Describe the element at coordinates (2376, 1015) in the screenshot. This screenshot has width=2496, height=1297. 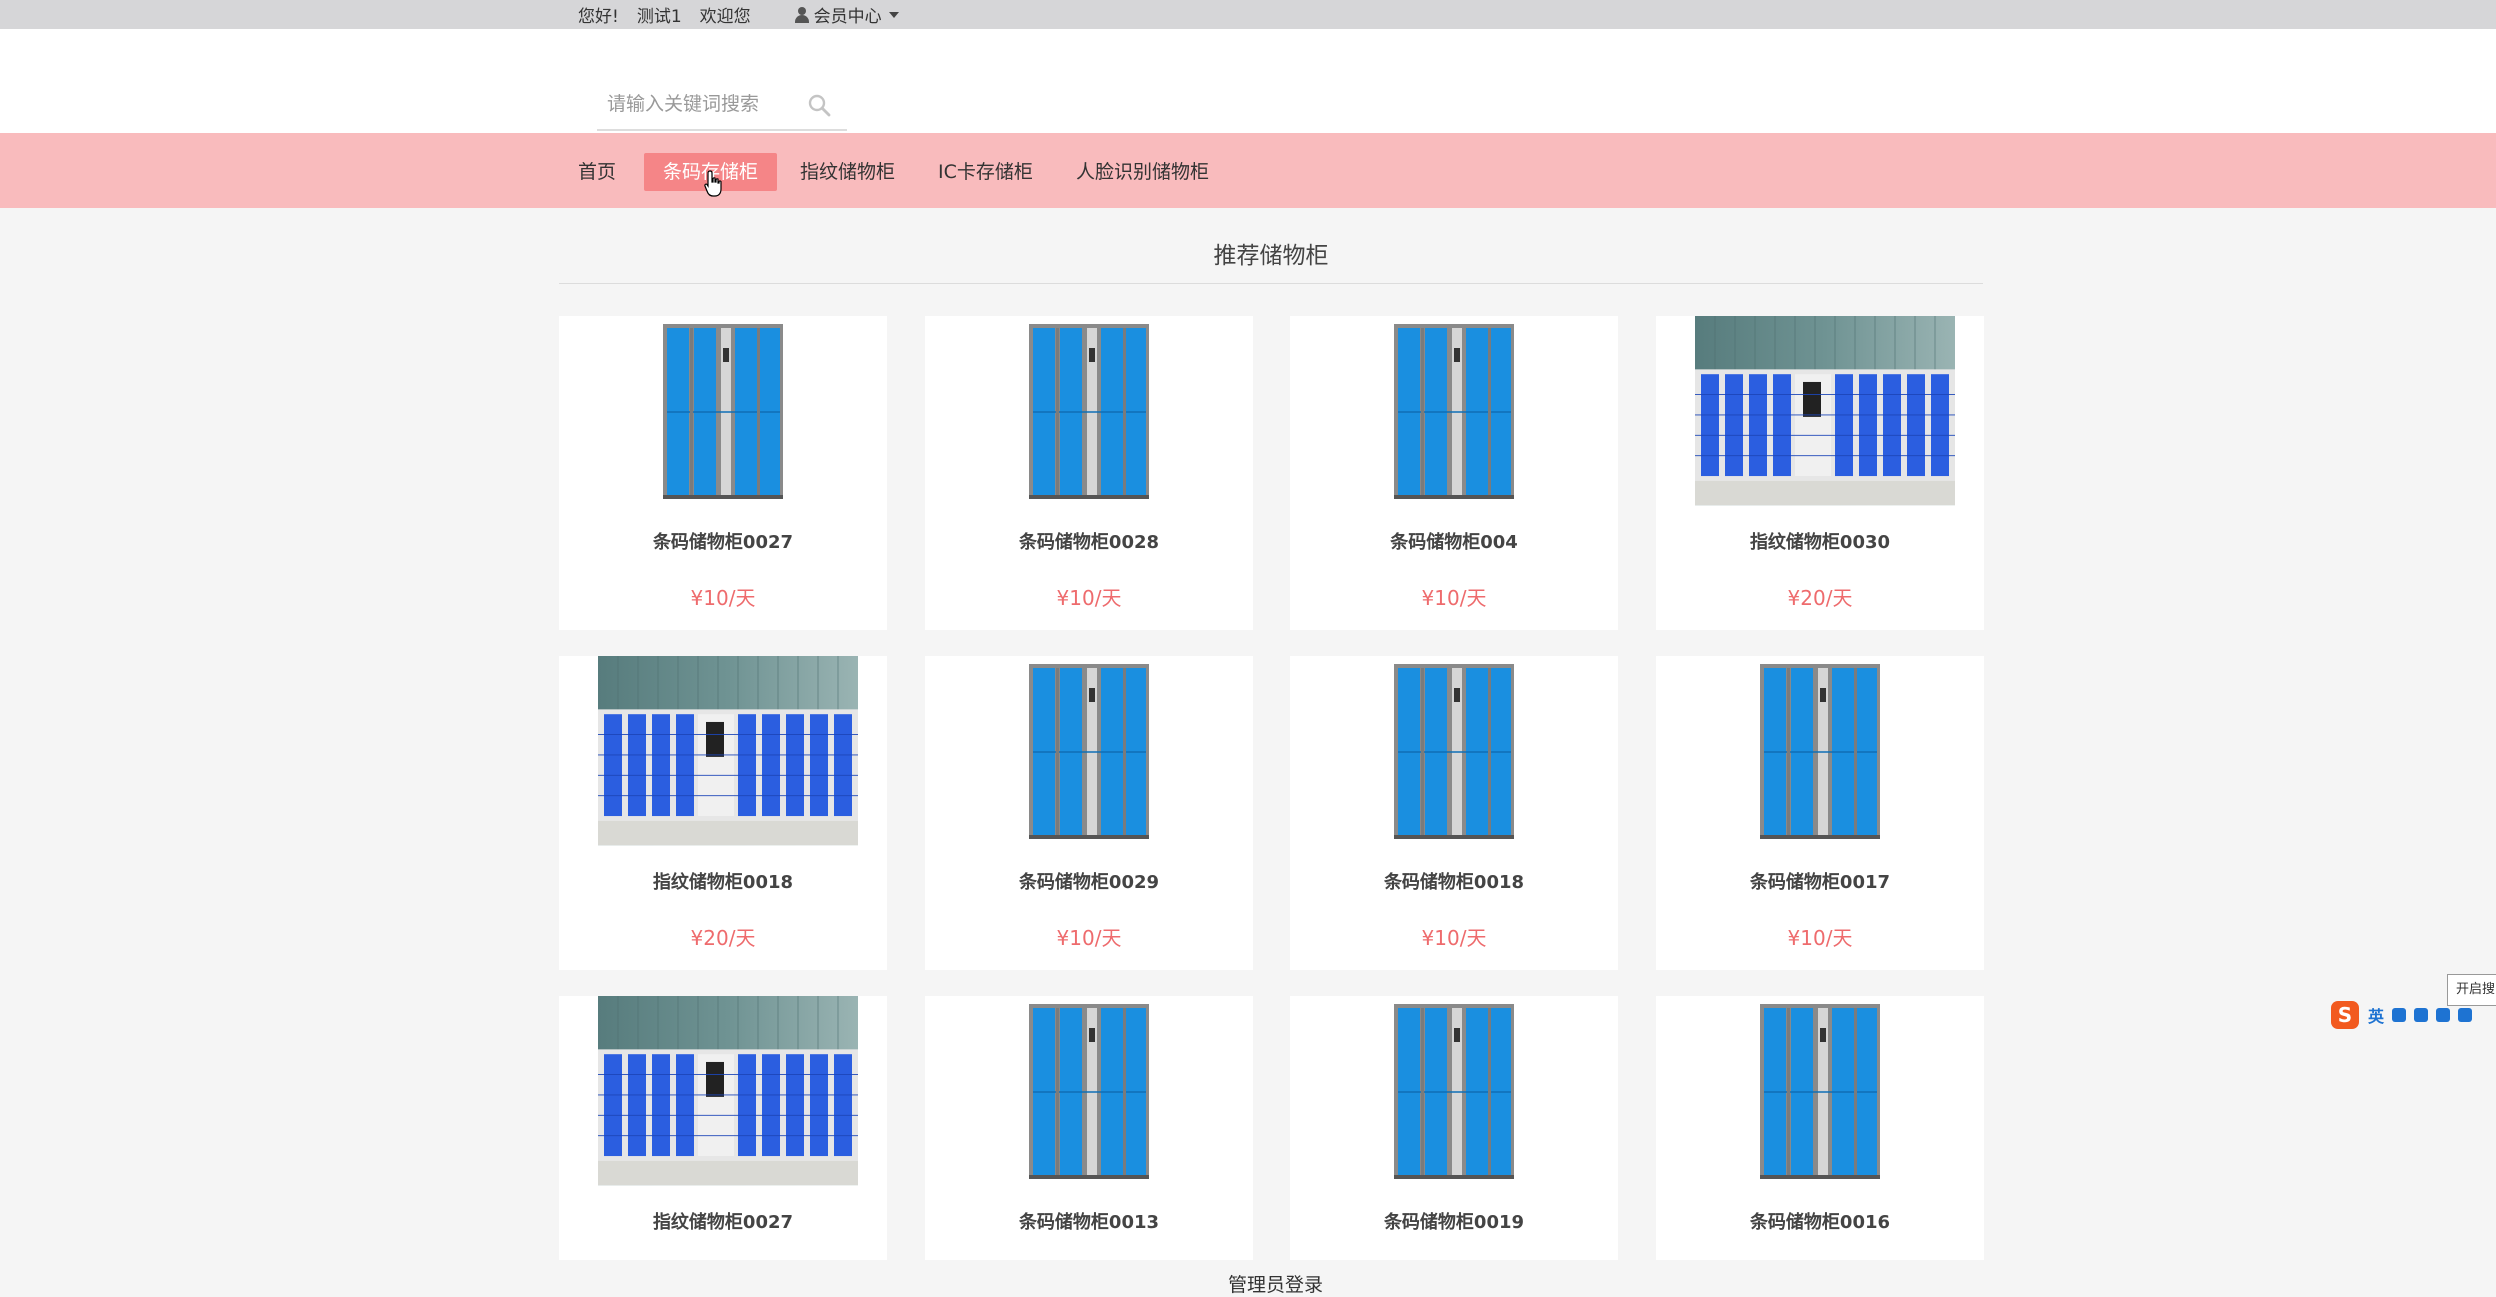
I see `ime-mode-label: 英` at that location.